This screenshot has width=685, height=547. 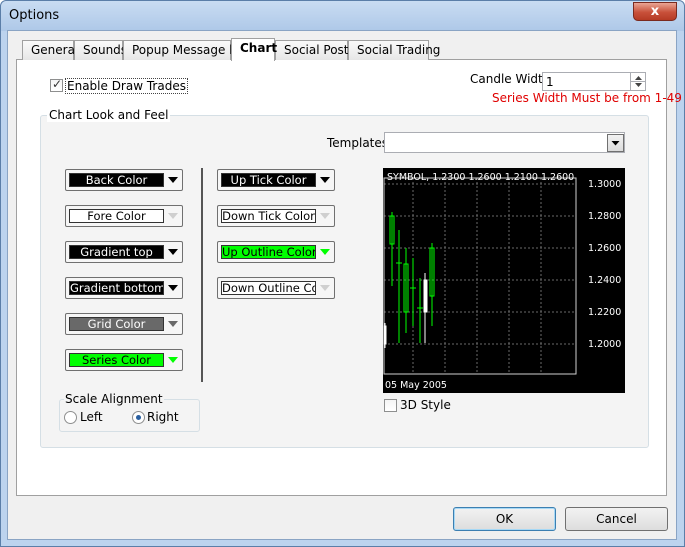 I want to click on y-tick-label: 1.2400, so click(x=604, y=280).